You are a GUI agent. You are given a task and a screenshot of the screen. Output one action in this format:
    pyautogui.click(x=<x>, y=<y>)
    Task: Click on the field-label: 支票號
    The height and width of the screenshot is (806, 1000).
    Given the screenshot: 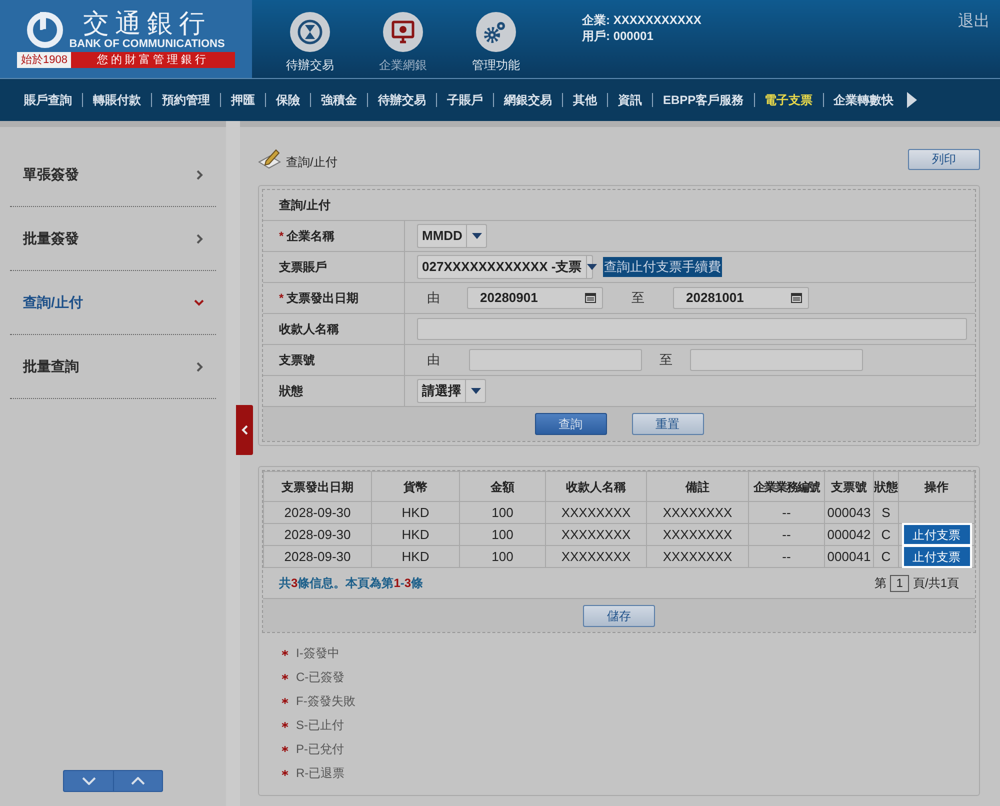 What is the action you would take?
    pyautogui.click(x=297, y=360)
    